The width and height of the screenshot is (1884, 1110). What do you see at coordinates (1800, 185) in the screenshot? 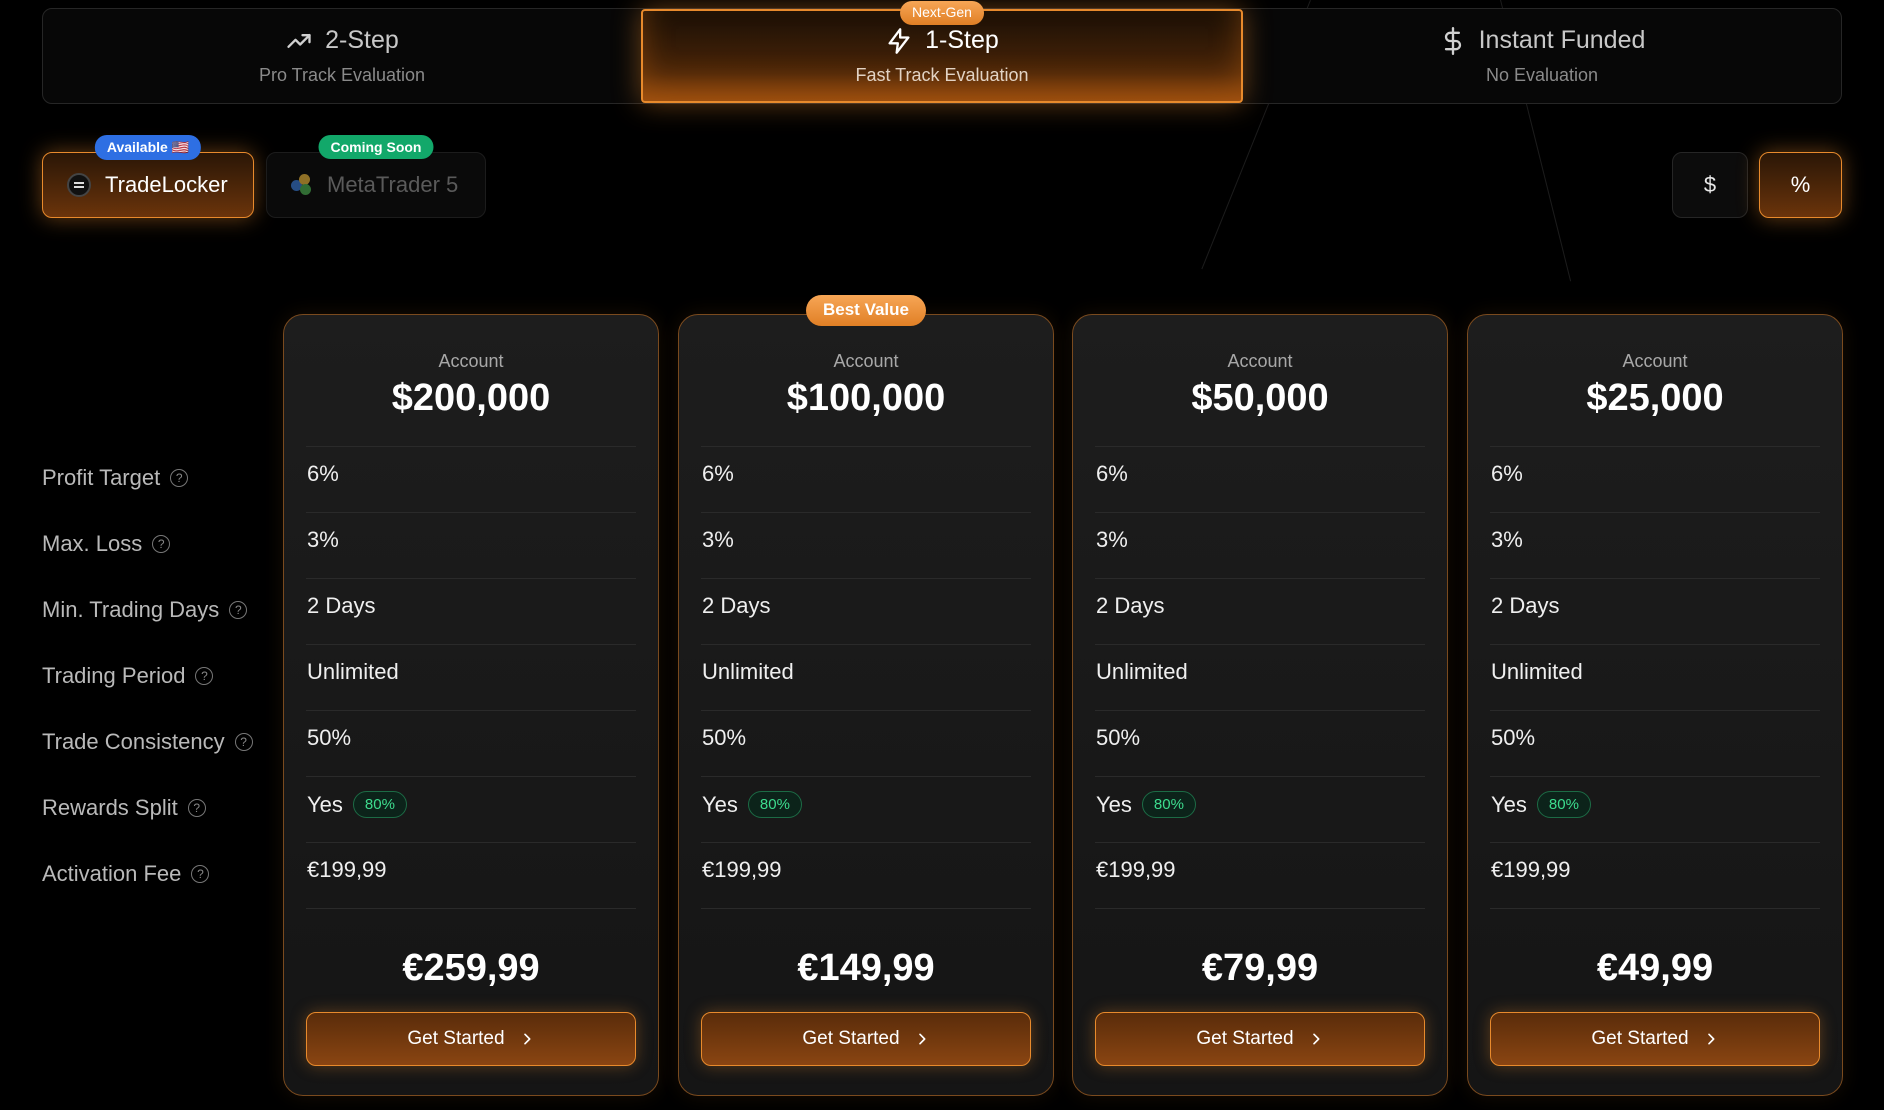
I see `currency-percent-toggle: %` at bounding box center [1800, 185].